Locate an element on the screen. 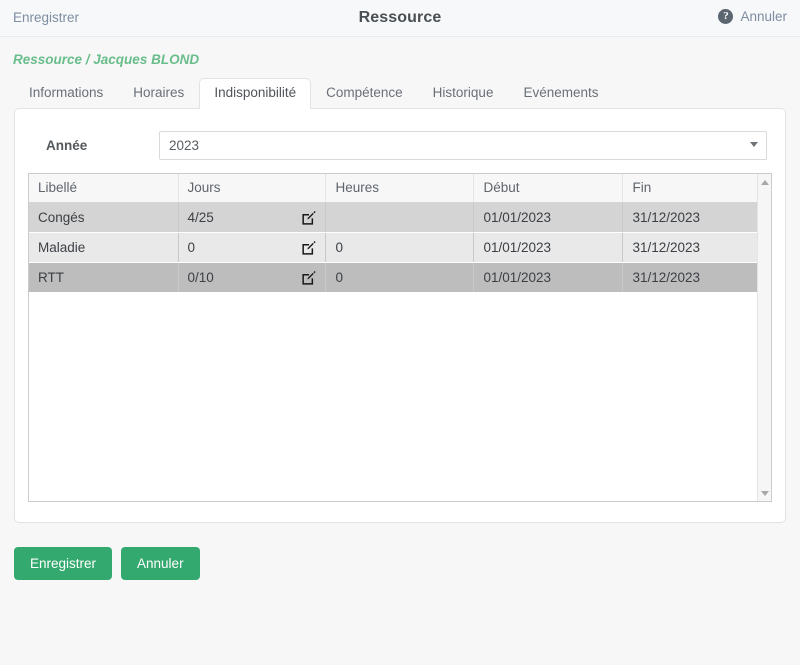 The image size is (800, 665). page-title: Ressource is located at coordinates (400, 17).